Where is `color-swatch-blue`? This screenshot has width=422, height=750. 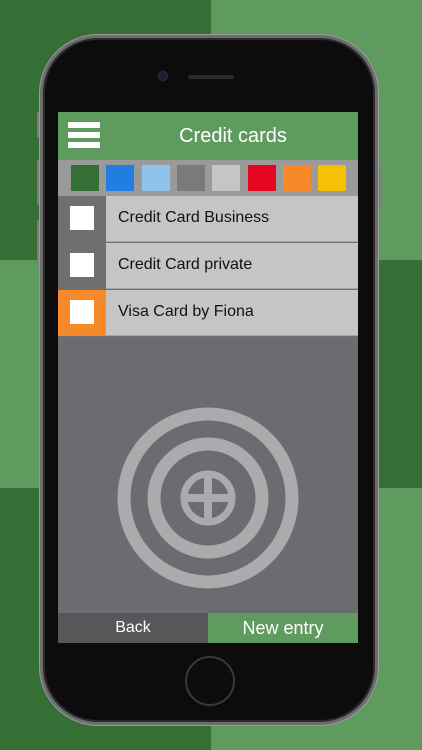
color-swatch-blue is located at coordinates (120, 178).